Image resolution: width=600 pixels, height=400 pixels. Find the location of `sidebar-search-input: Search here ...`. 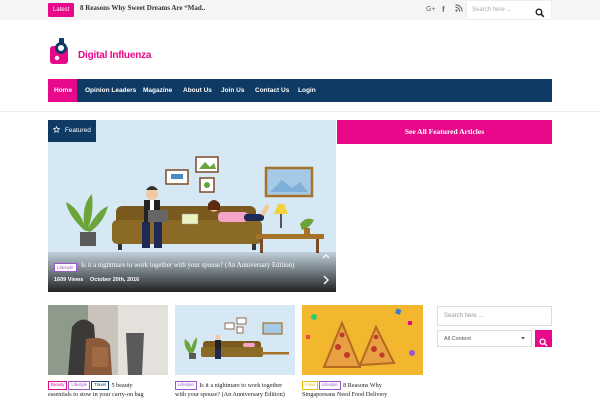

sidebar-search-input: Search here ... is located at coordinates (494, 316).